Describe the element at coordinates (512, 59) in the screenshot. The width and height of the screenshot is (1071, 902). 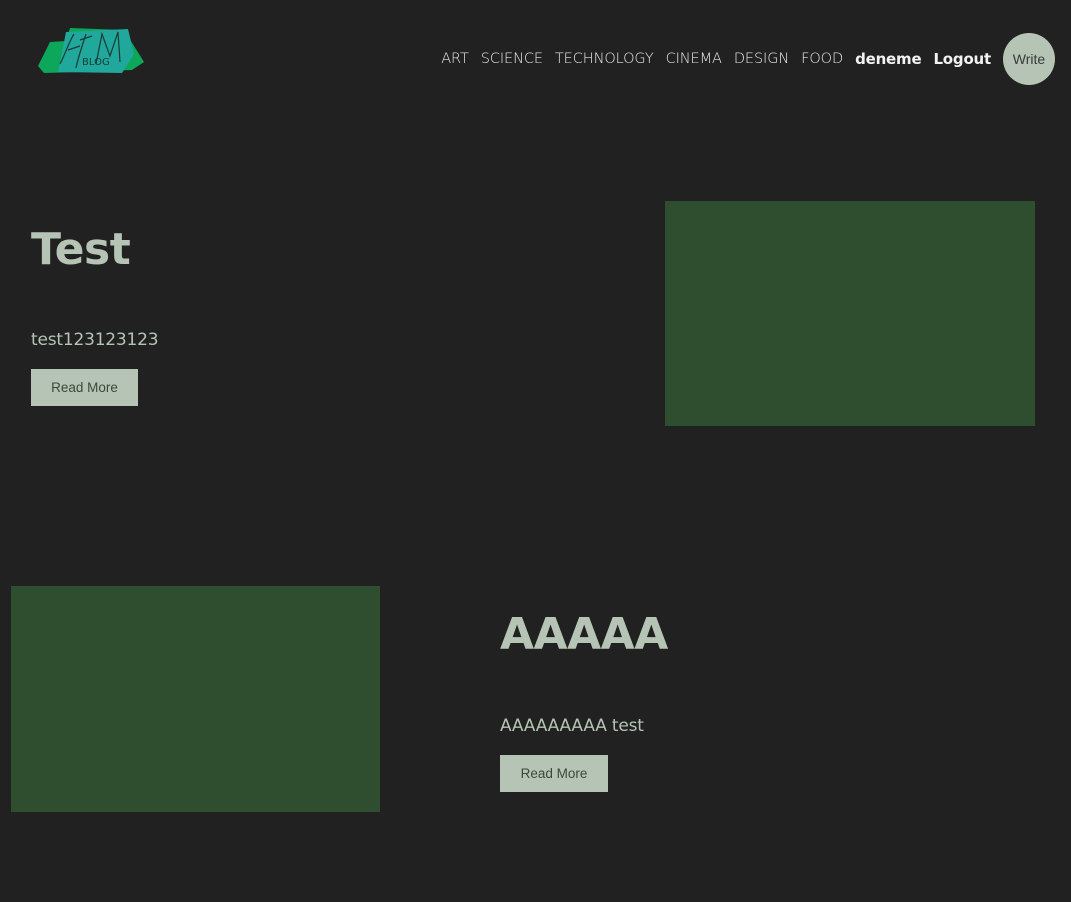
I see `nav-link-science: SCIENCE` at that location.